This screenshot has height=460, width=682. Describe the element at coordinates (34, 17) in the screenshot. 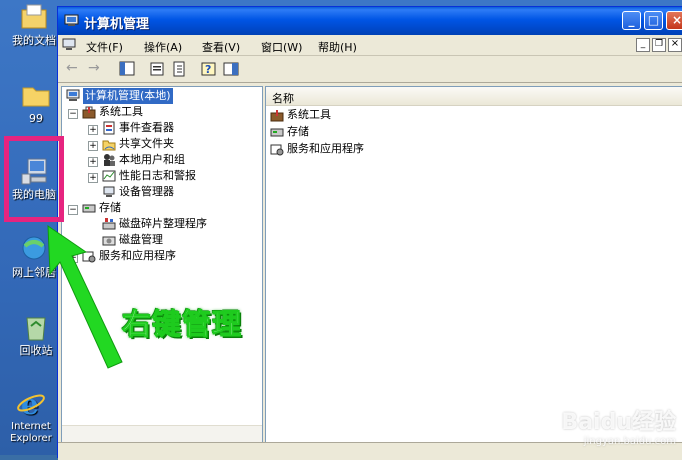

I see `my-documents-icon` at that location.